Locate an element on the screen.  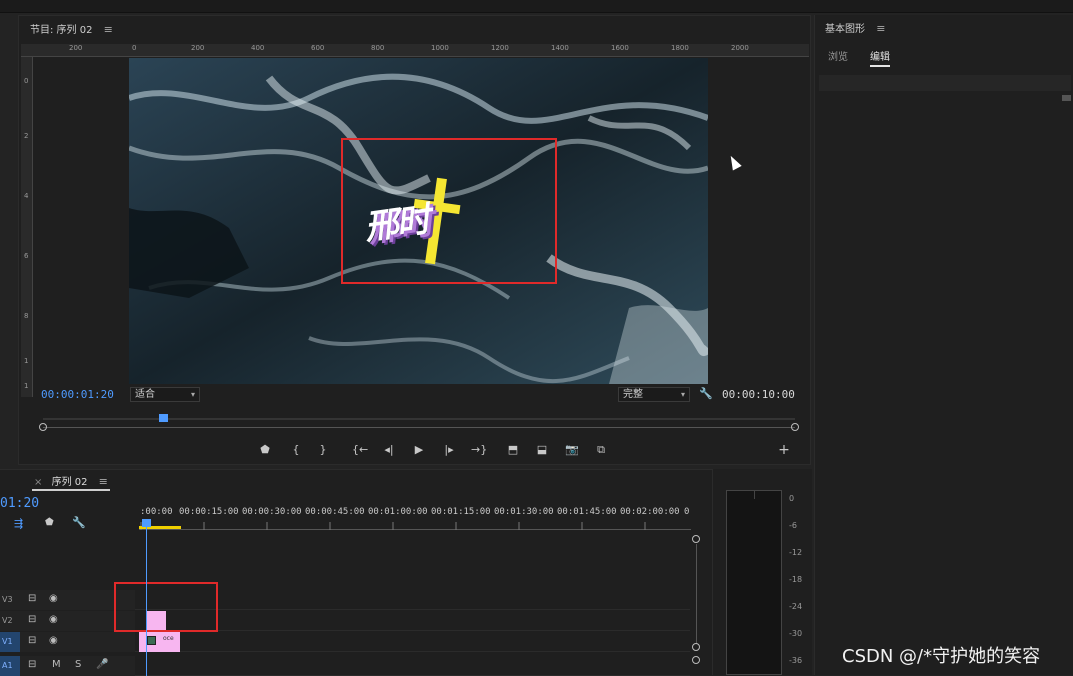
track-name: V2 is located at coordinates (7, 620).